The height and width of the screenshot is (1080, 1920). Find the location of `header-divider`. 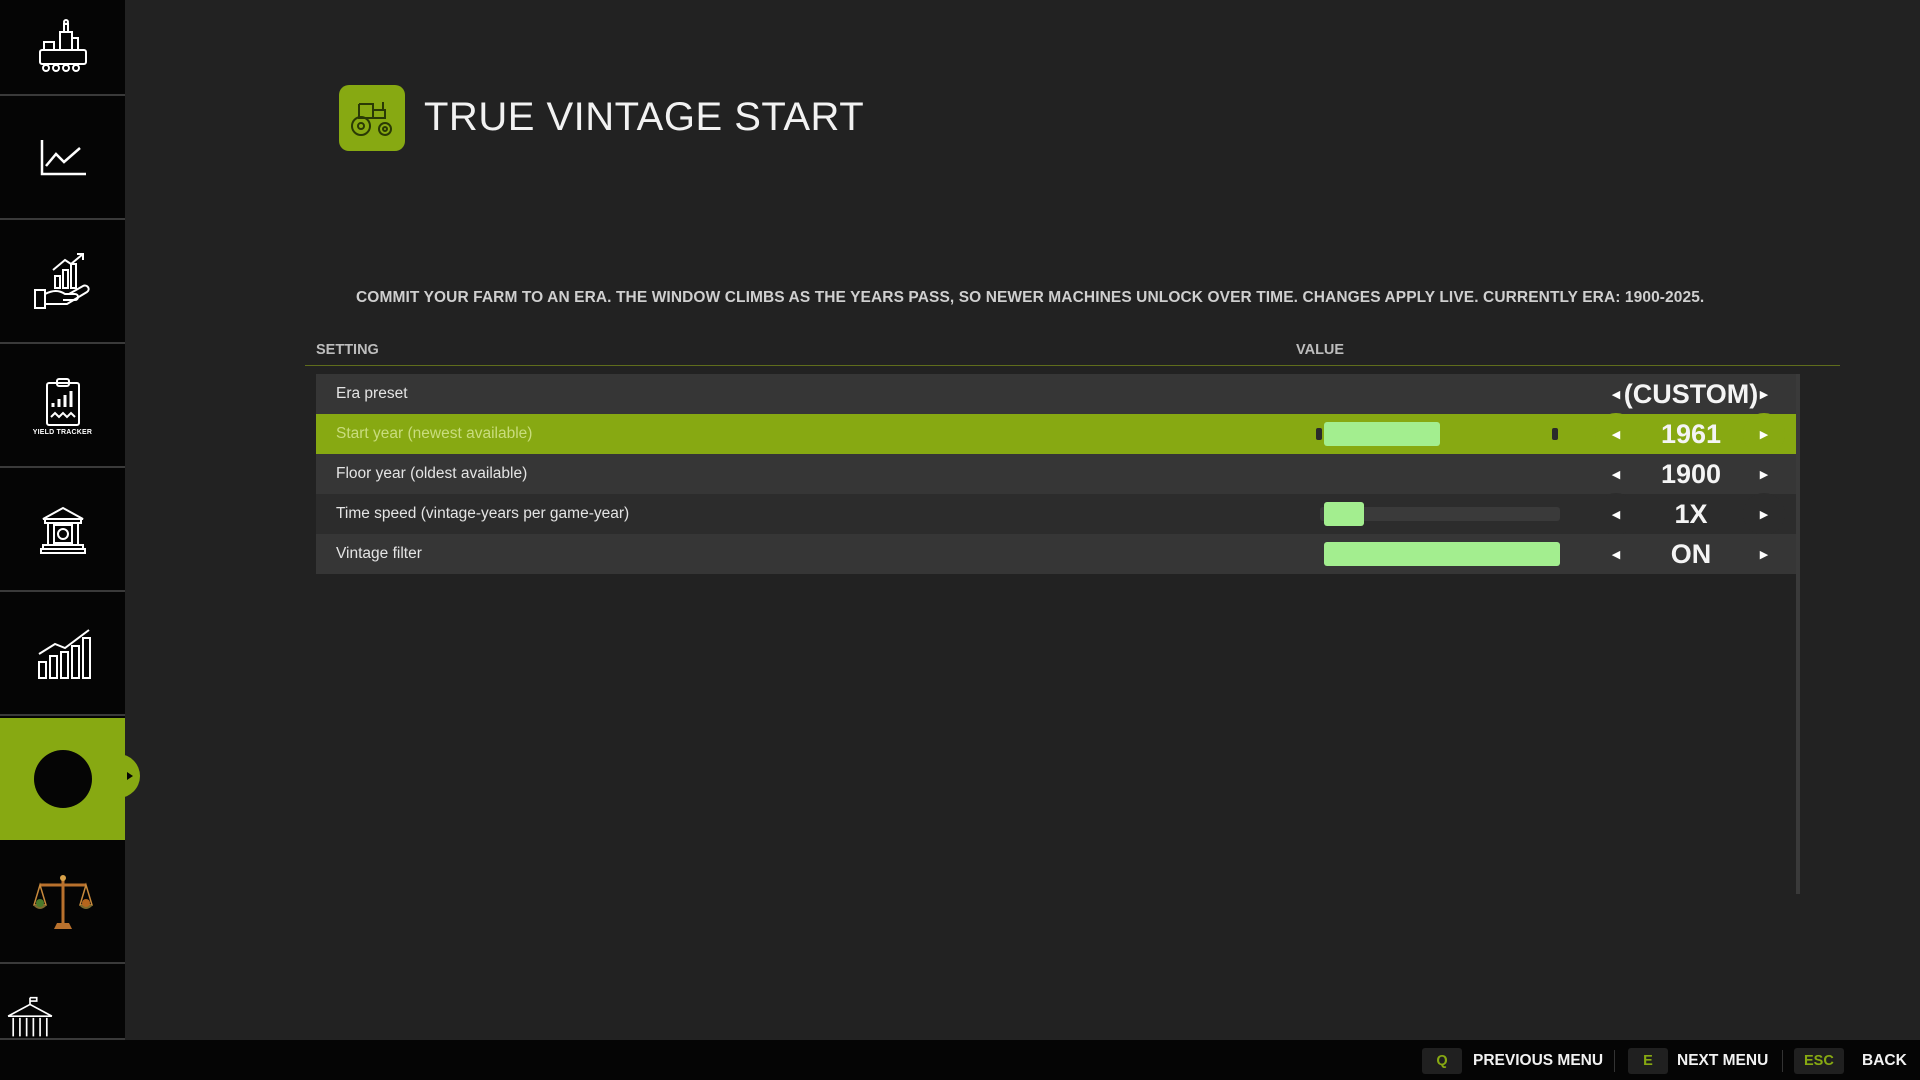

header-divider is located at coordinates (1072, 365).